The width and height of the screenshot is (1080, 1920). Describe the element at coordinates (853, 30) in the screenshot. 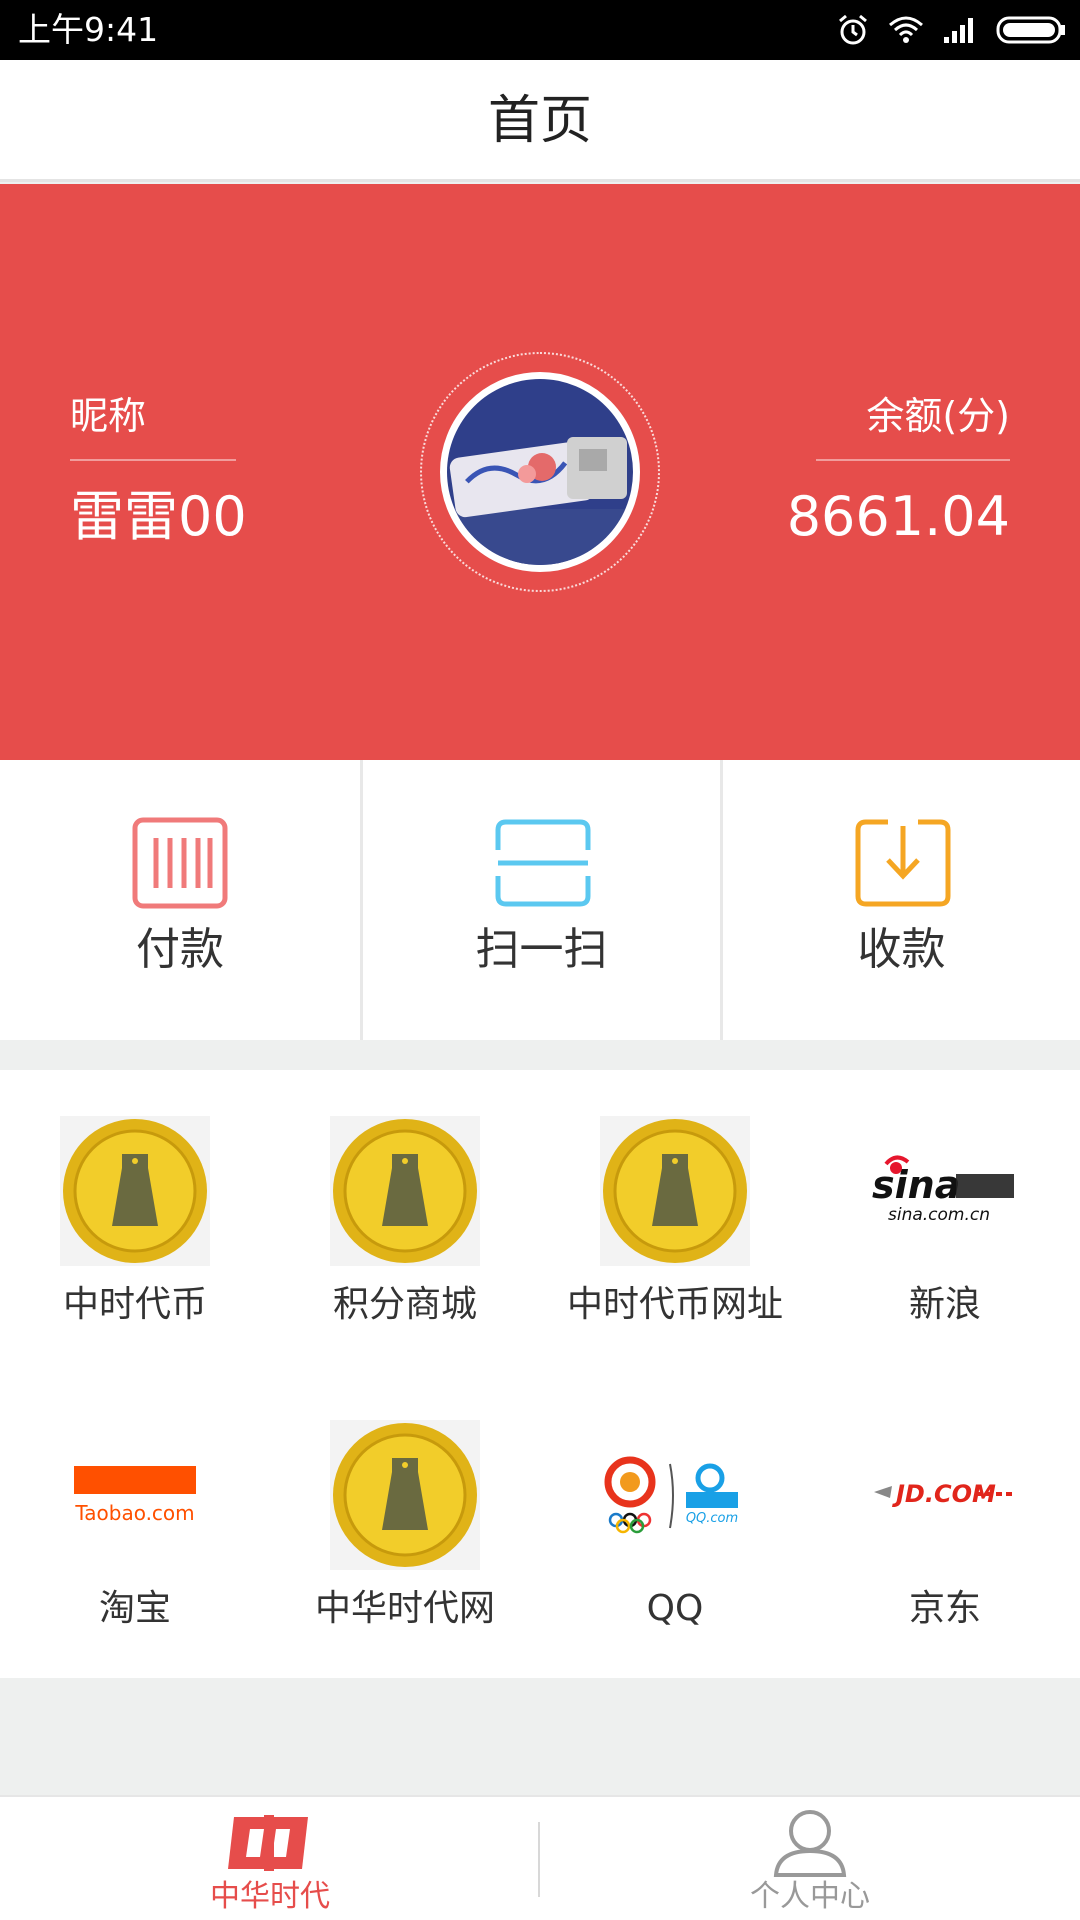

I see `alarm-icon` at that location.